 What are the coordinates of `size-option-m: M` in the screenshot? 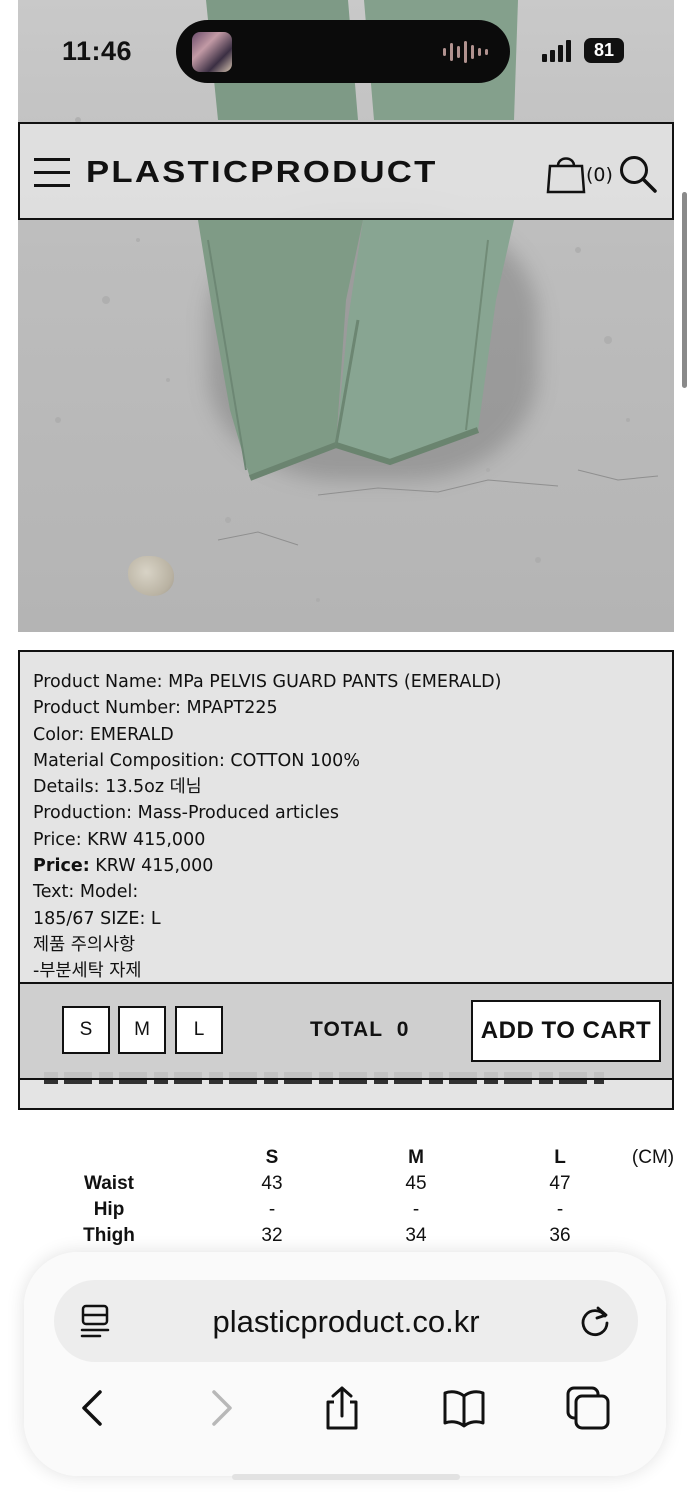 It's located at (142, 1030).